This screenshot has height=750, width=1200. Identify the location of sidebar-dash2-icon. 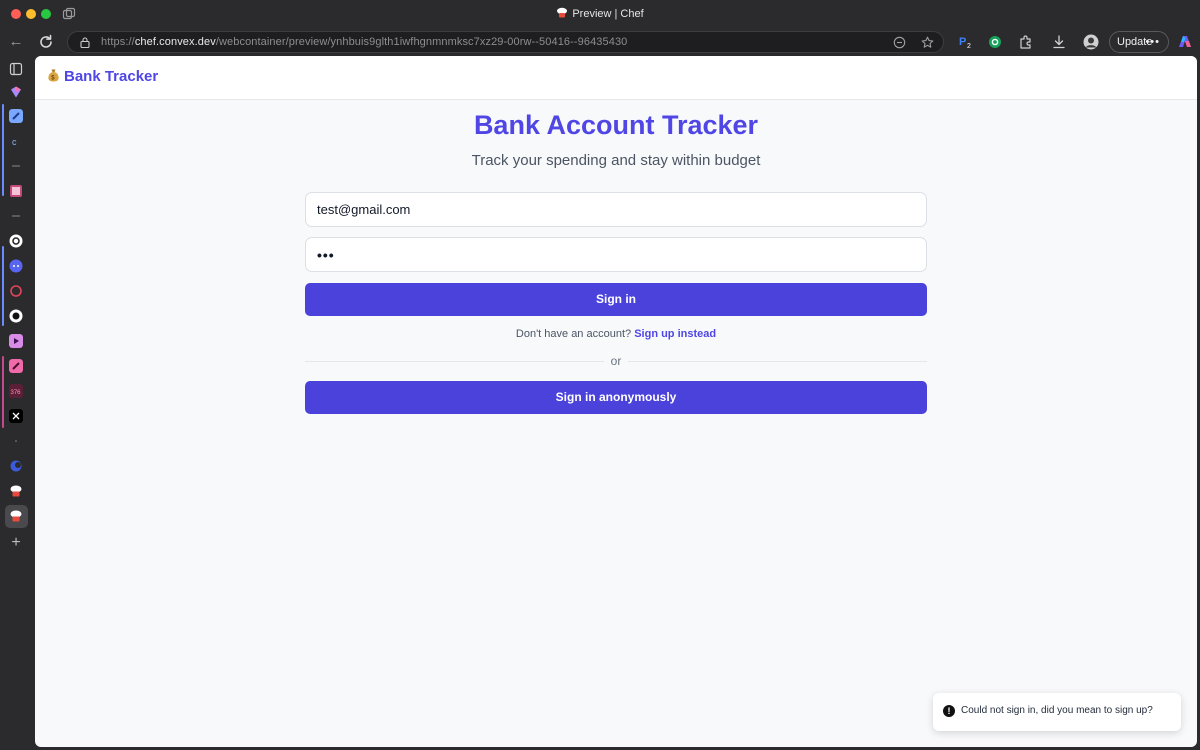
(16, 216).